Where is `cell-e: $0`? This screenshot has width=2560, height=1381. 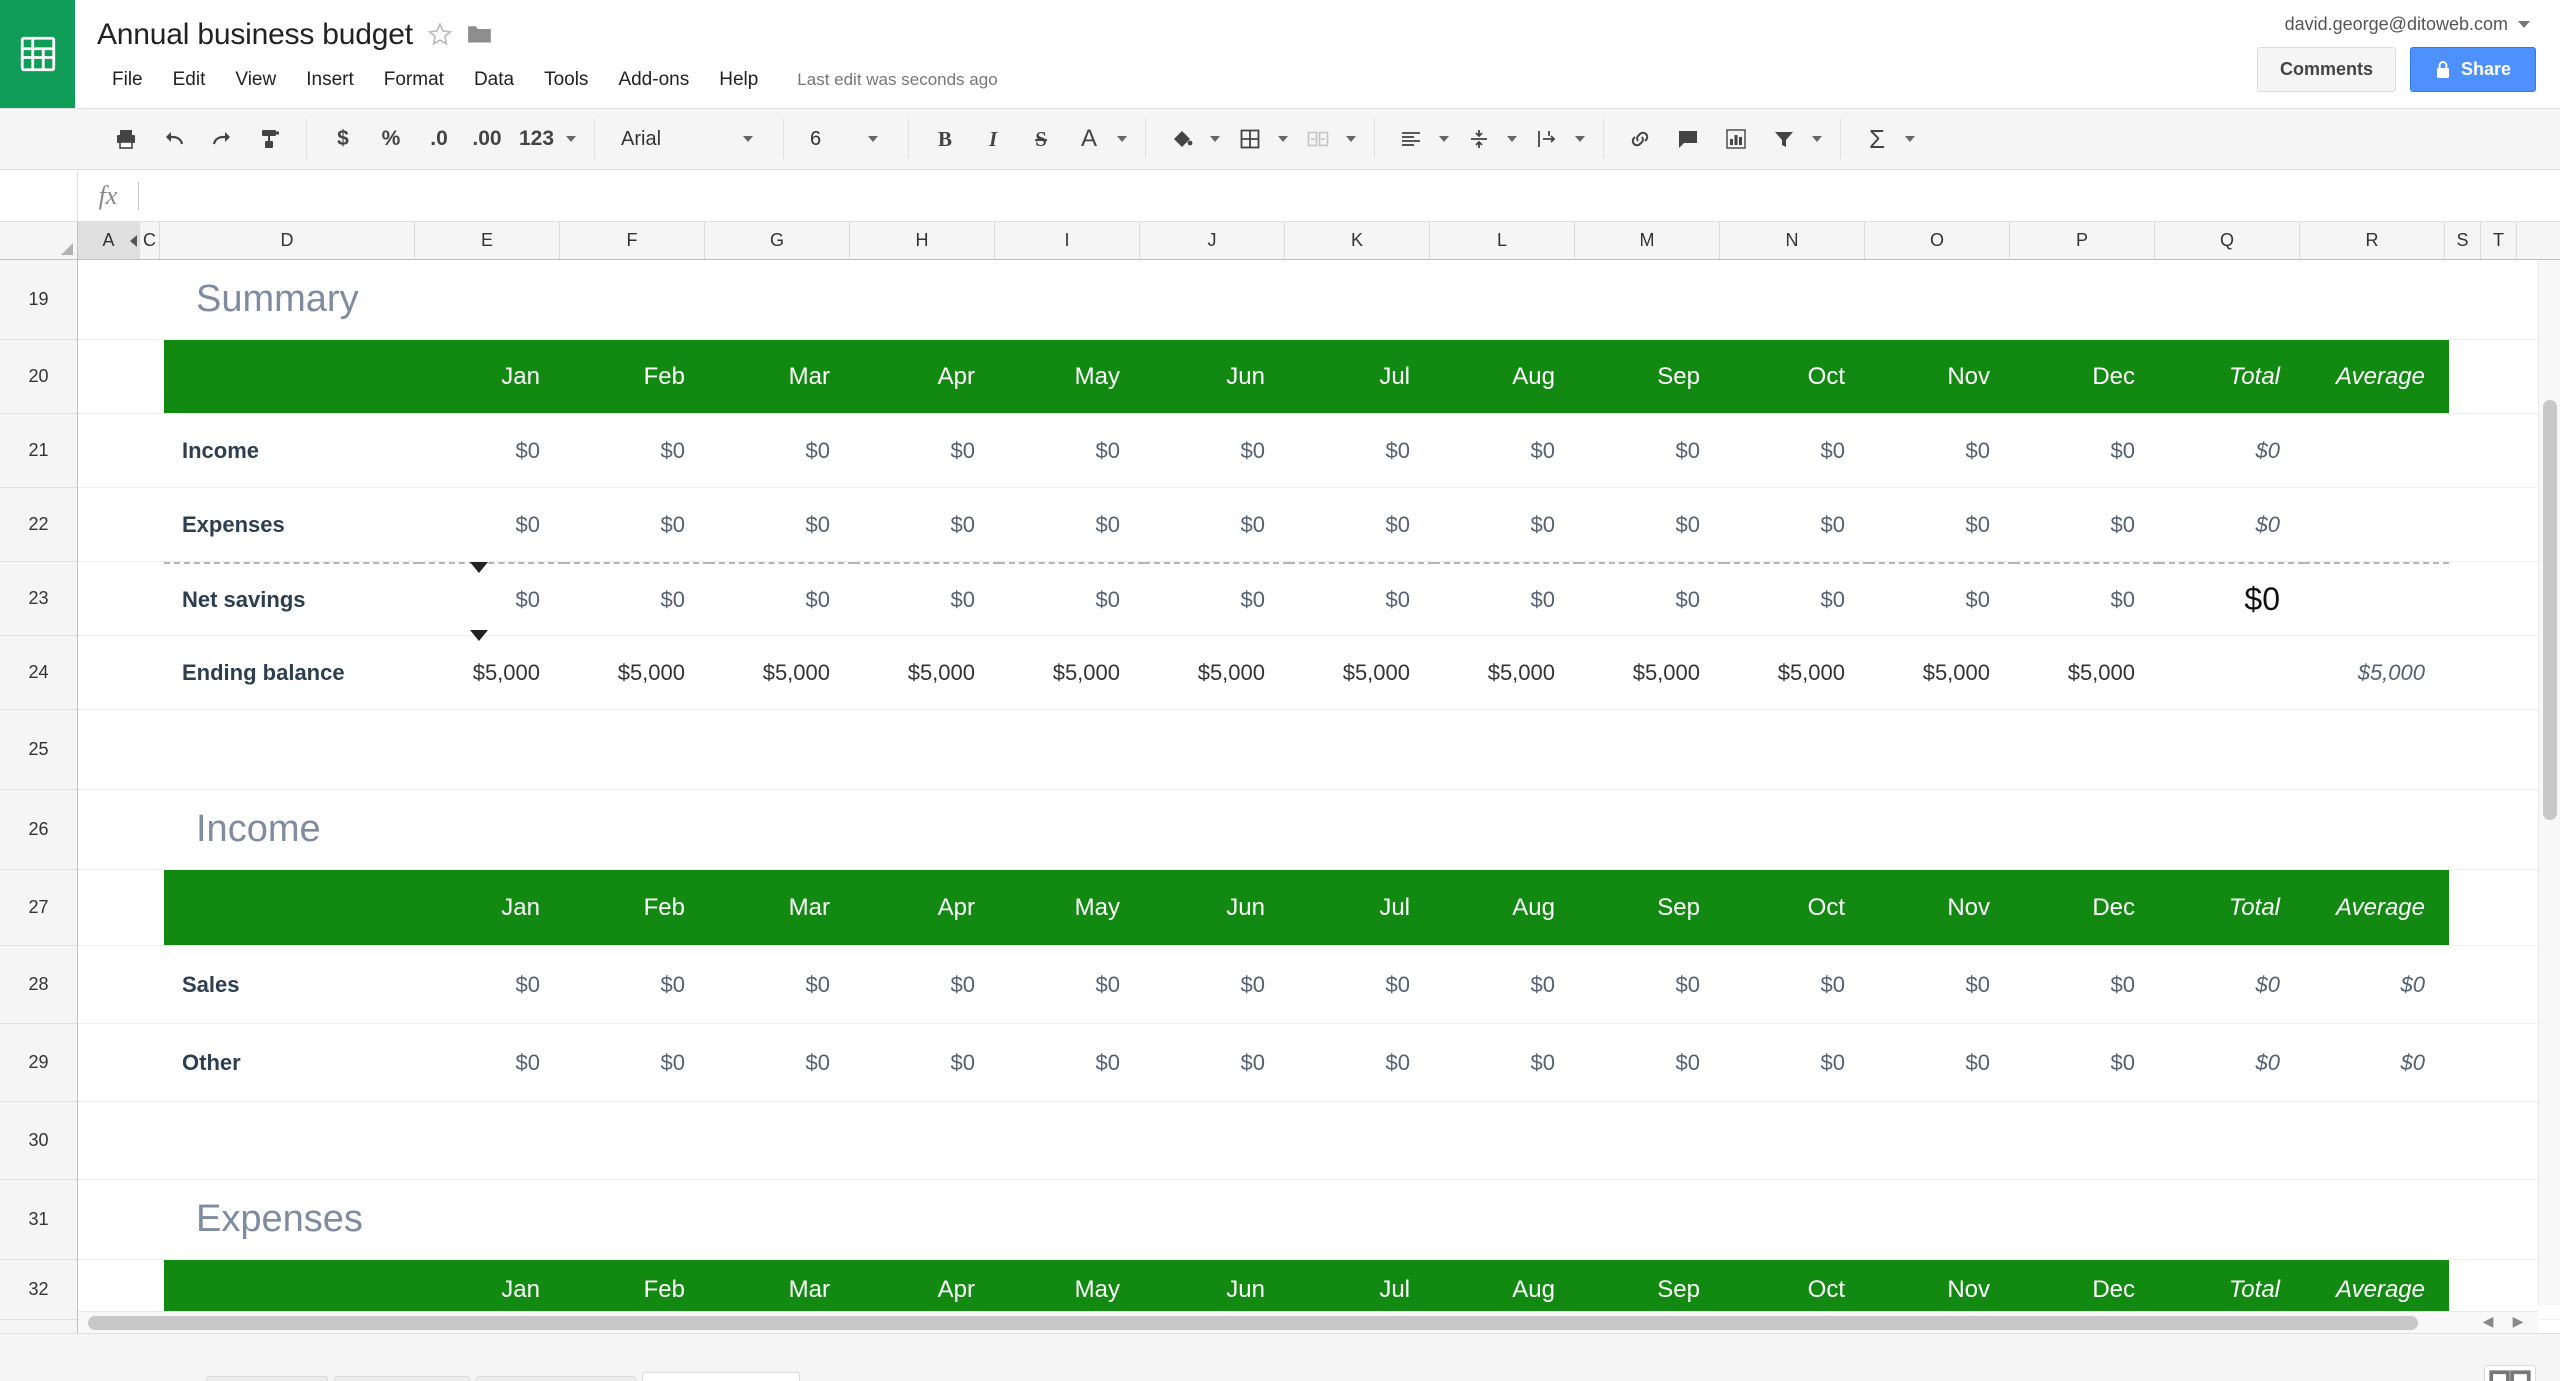 cell-e: $0 is located at coordinates (491, 524).